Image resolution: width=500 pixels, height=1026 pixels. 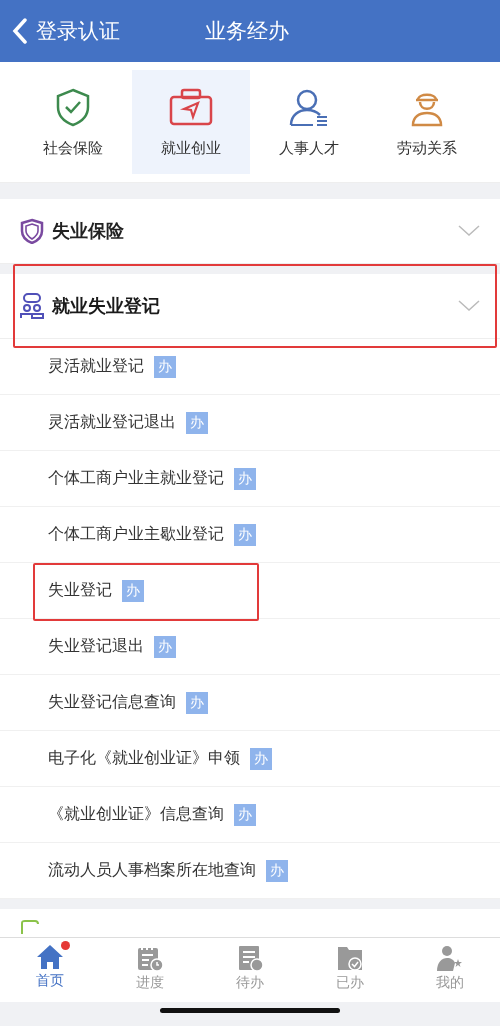 I want to click on service-item: 电子化《就业创业证》申领 办, so click(x=250, y=759).